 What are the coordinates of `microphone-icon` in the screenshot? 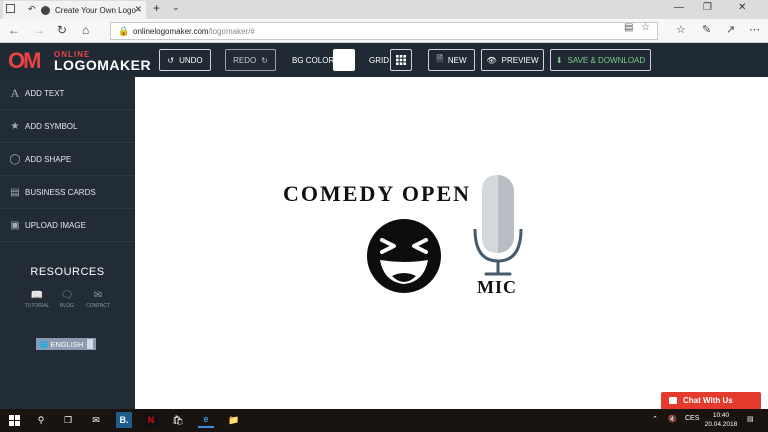 It's located at (500, 225).